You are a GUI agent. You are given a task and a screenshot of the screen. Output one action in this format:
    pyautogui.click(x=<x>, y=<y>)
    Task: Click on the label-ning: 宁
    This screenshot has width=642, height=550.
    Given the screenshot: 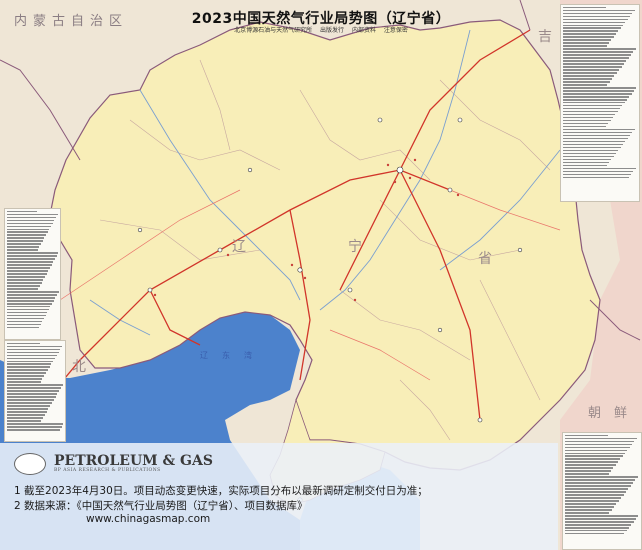 What is the action you would take?
    pyautogui.click(x=355, y=247)
    